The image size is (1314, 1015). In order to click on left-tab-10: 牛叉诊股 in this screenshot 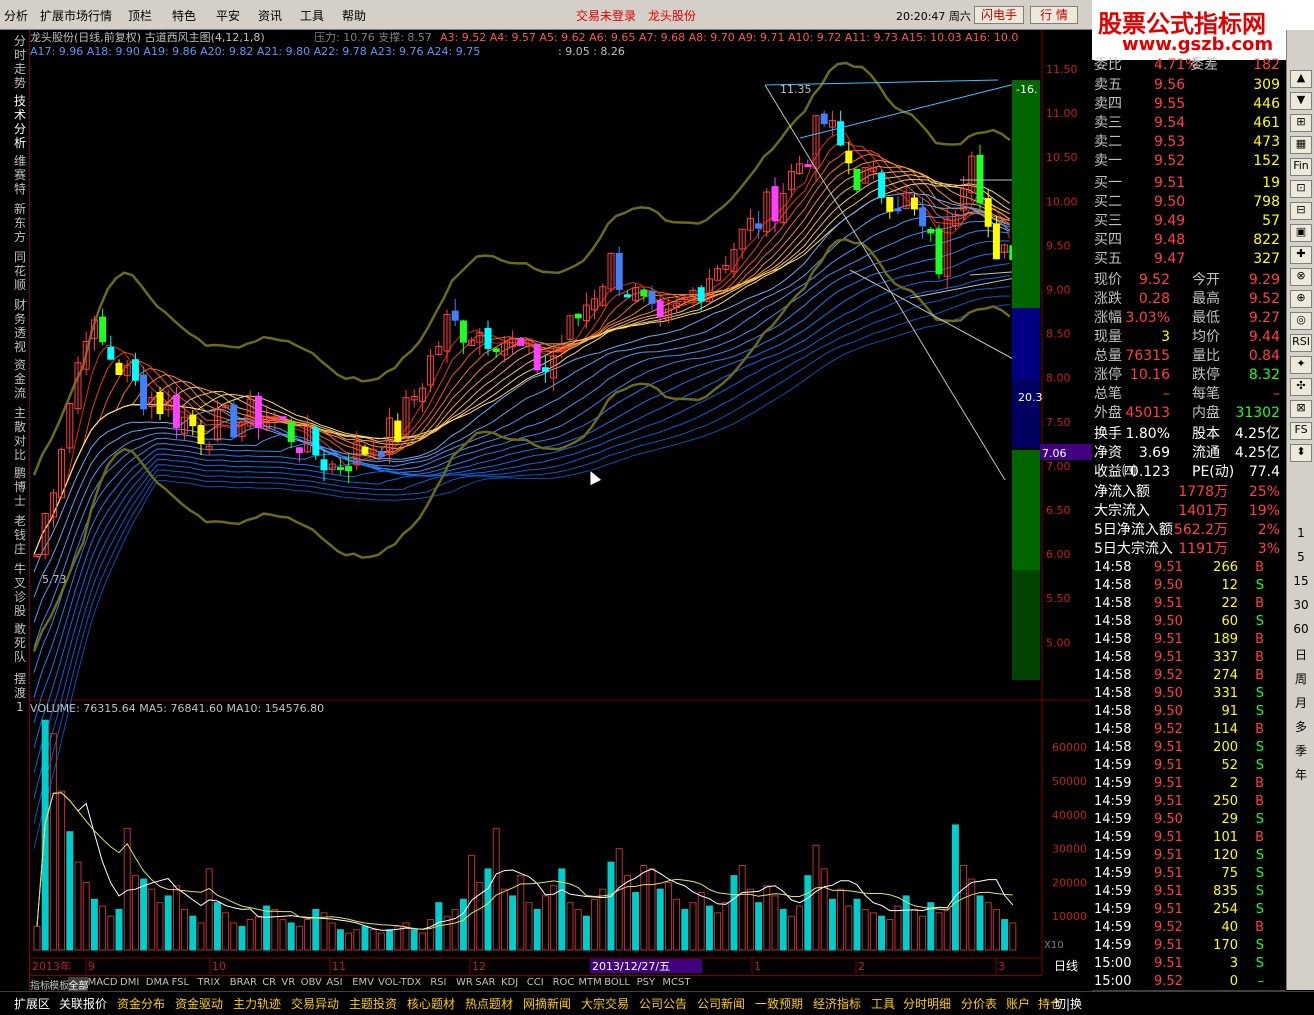, I will do `click(20, 590)`.